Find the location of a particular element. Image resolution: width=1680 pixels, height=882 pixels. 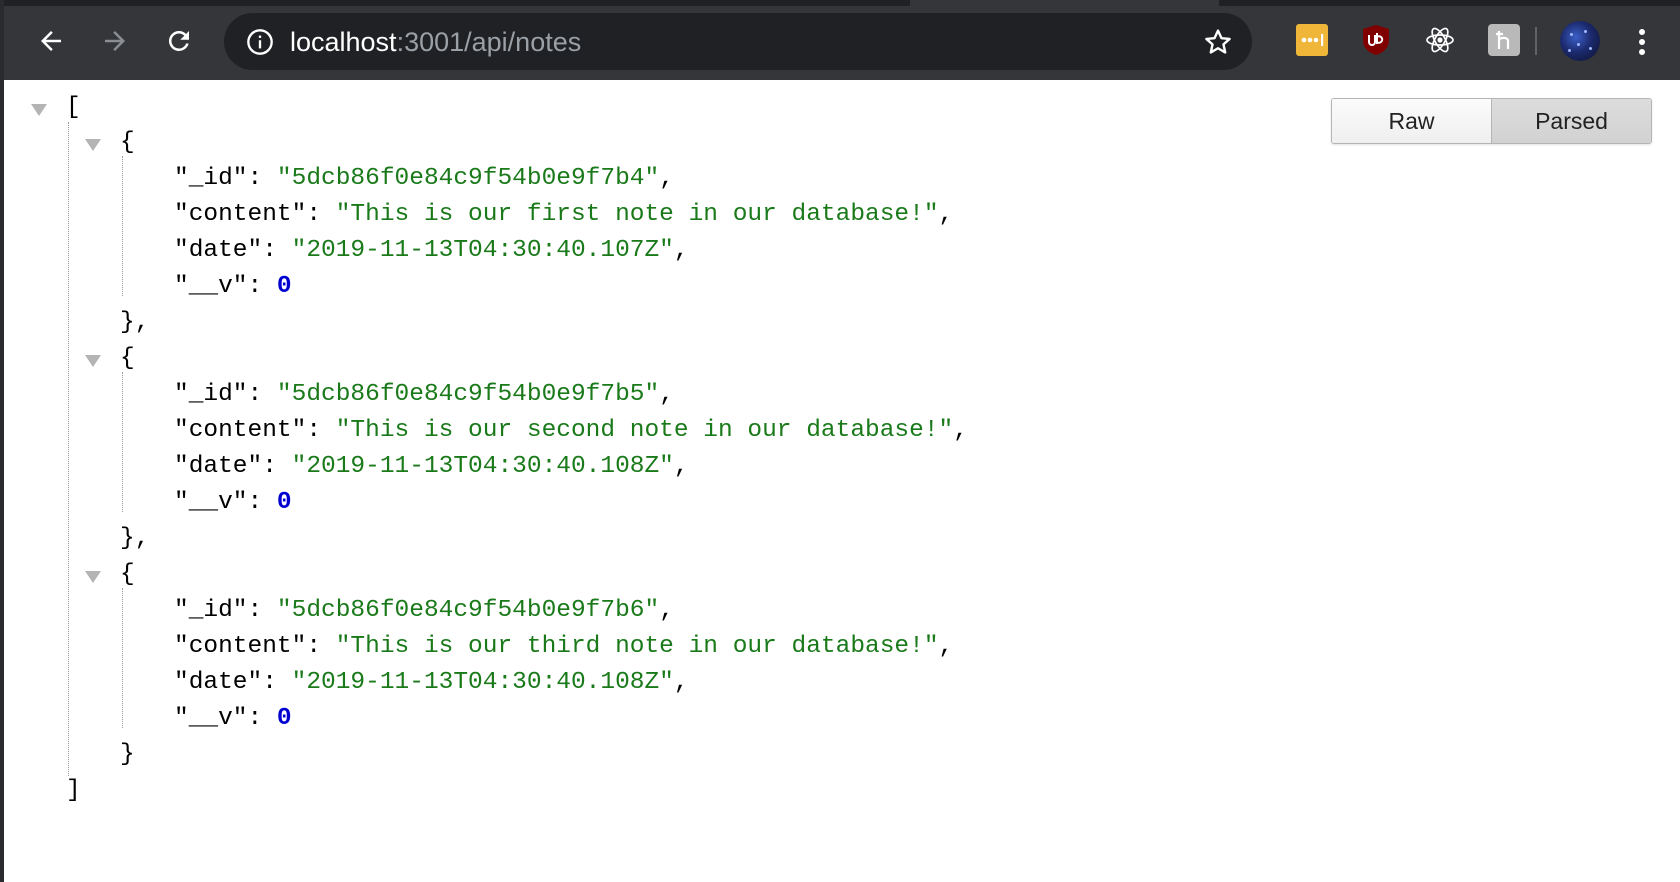

hypothesis-extension-button is located at coordinates (1504, 40).